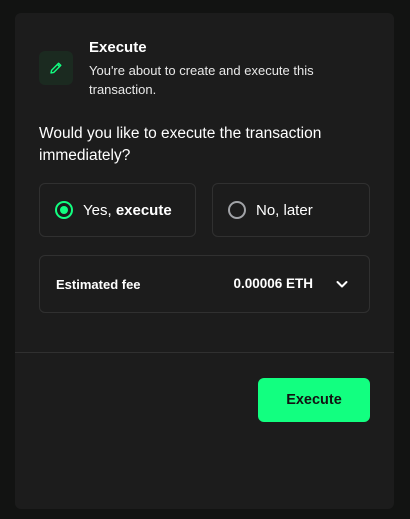 The width and height of the screenshot is (410, 519). Describe the element at coordinates (314, 400) in the screenshot. I see `execute-button: Execute` at that location.